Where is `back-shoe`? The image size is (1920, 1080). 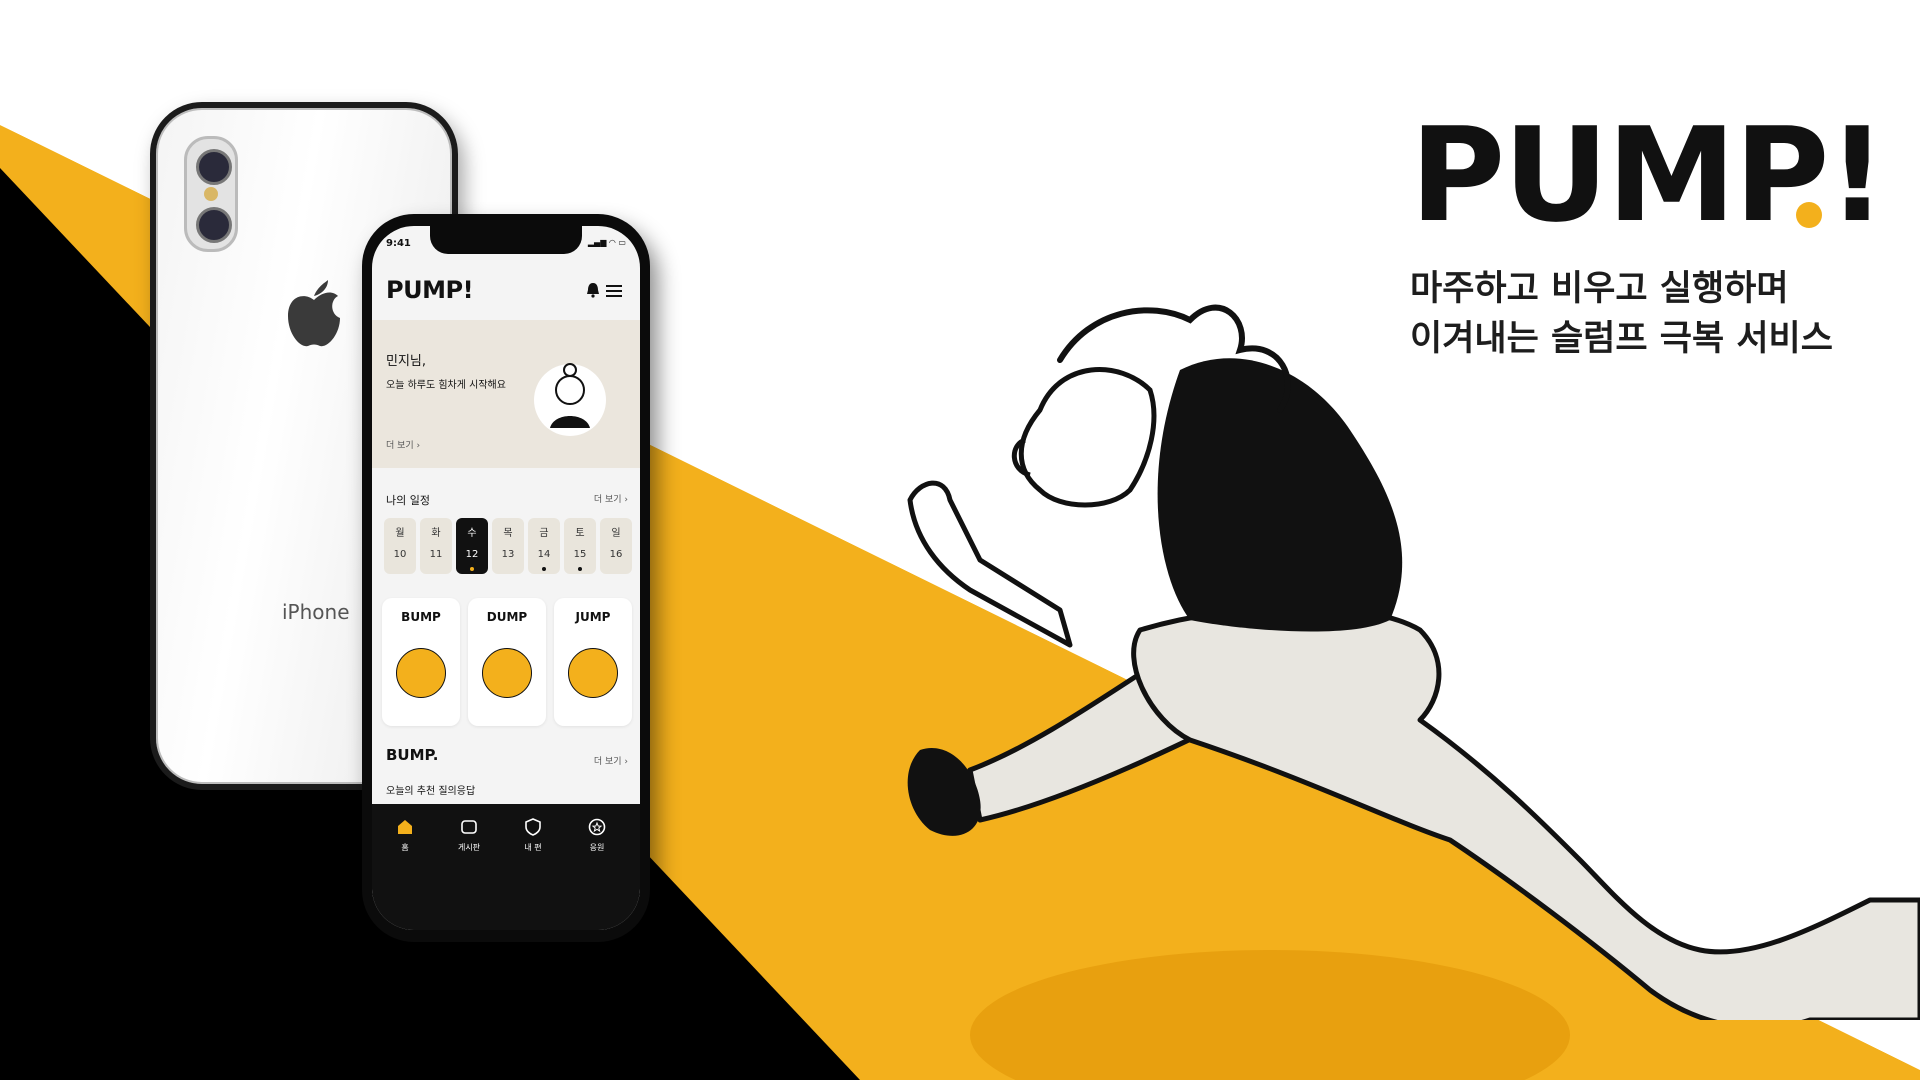 back-shoe is located at coordinates (944, 792).